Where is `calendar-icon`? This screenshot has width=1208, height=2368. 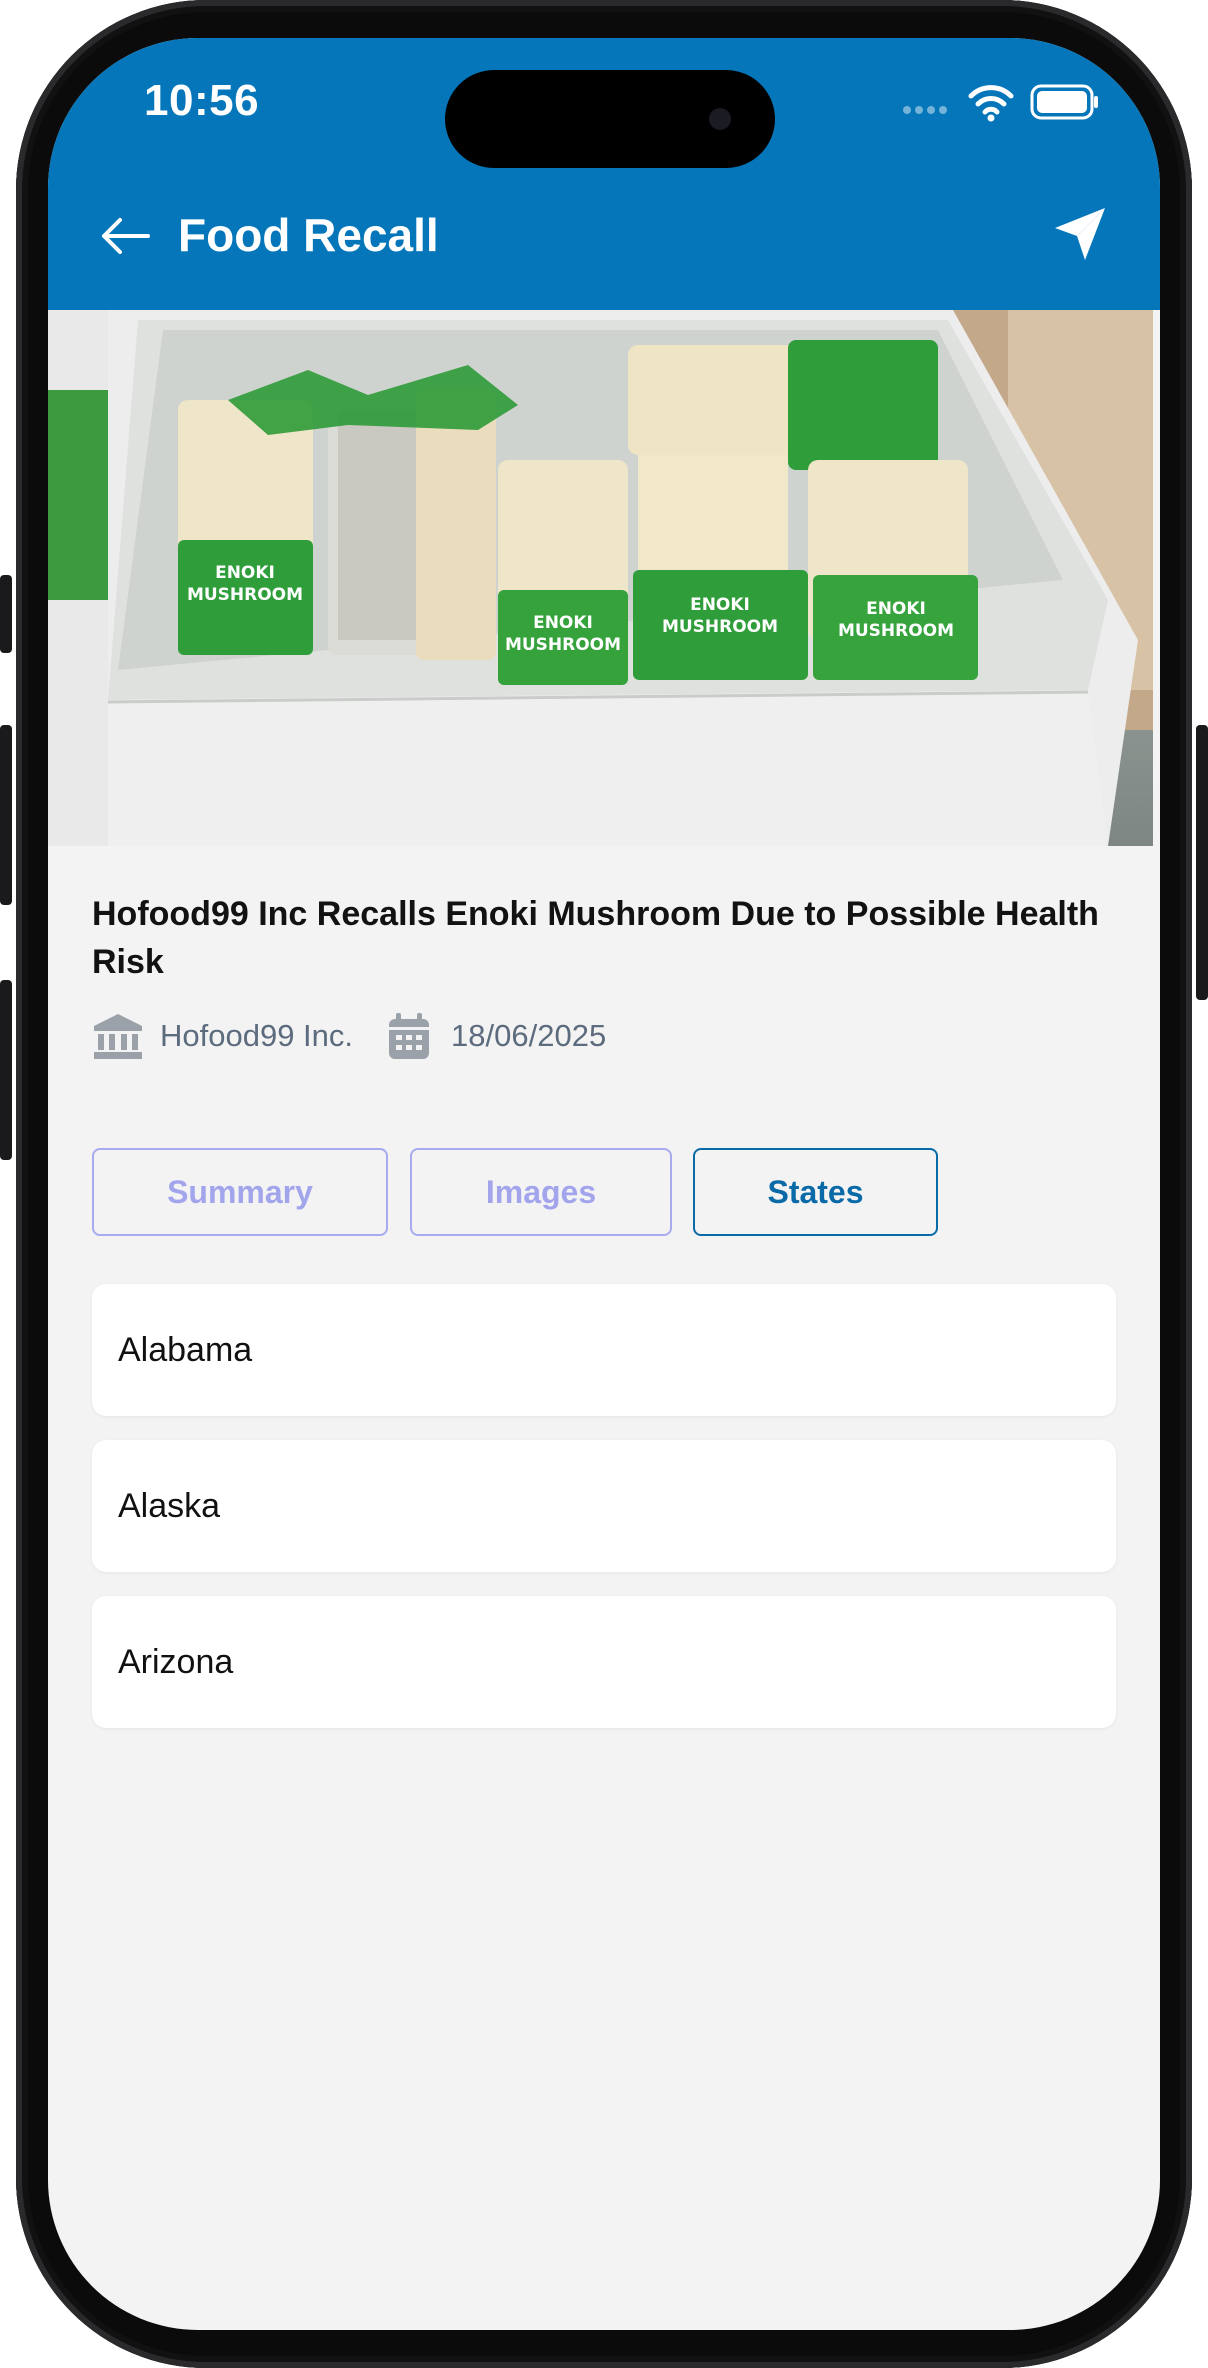
calendar-icon is located at coordinates (409, 1036).